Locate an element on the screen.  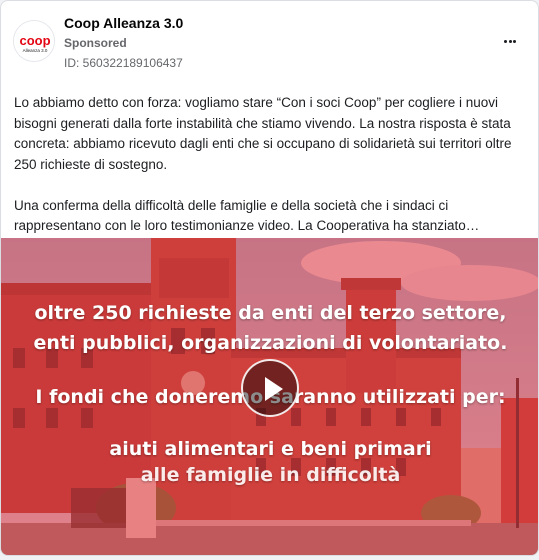
sponsored-label: Sponsored is located at coordinates (95, 43).